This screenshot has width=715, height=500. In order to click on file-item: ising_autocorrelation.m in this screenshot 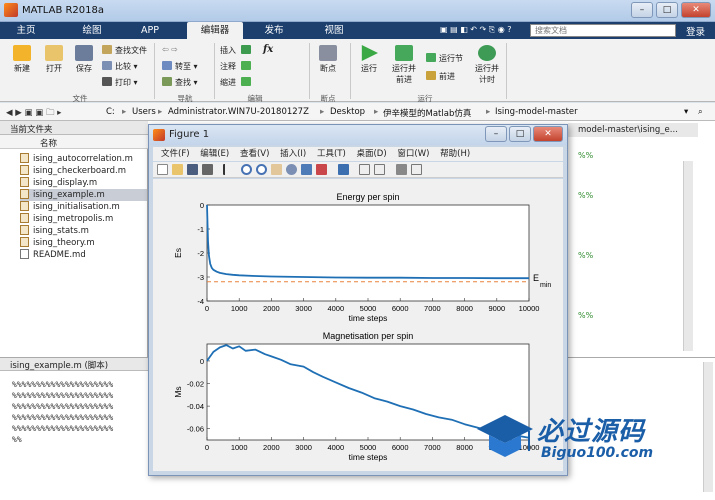, I will do `click(83, 159)`.